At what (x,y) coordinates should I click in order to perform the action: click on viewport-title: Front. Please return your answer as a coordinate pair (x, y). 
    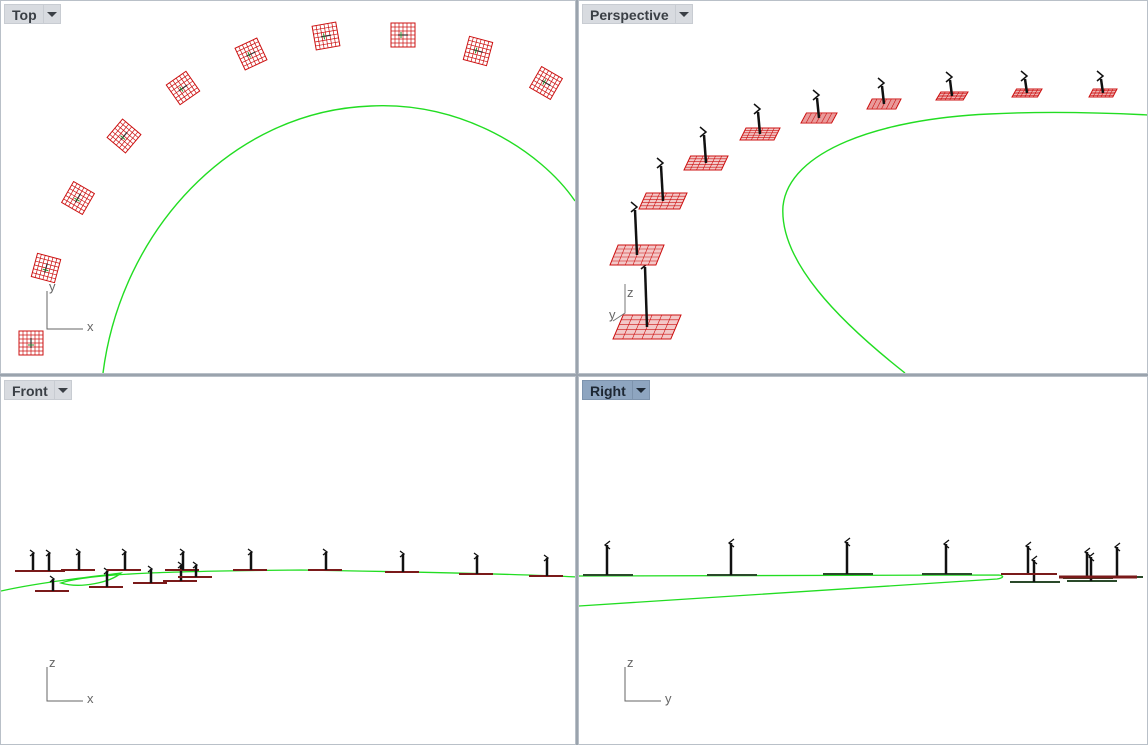
    Looking at the image, I should click on (29, 390).